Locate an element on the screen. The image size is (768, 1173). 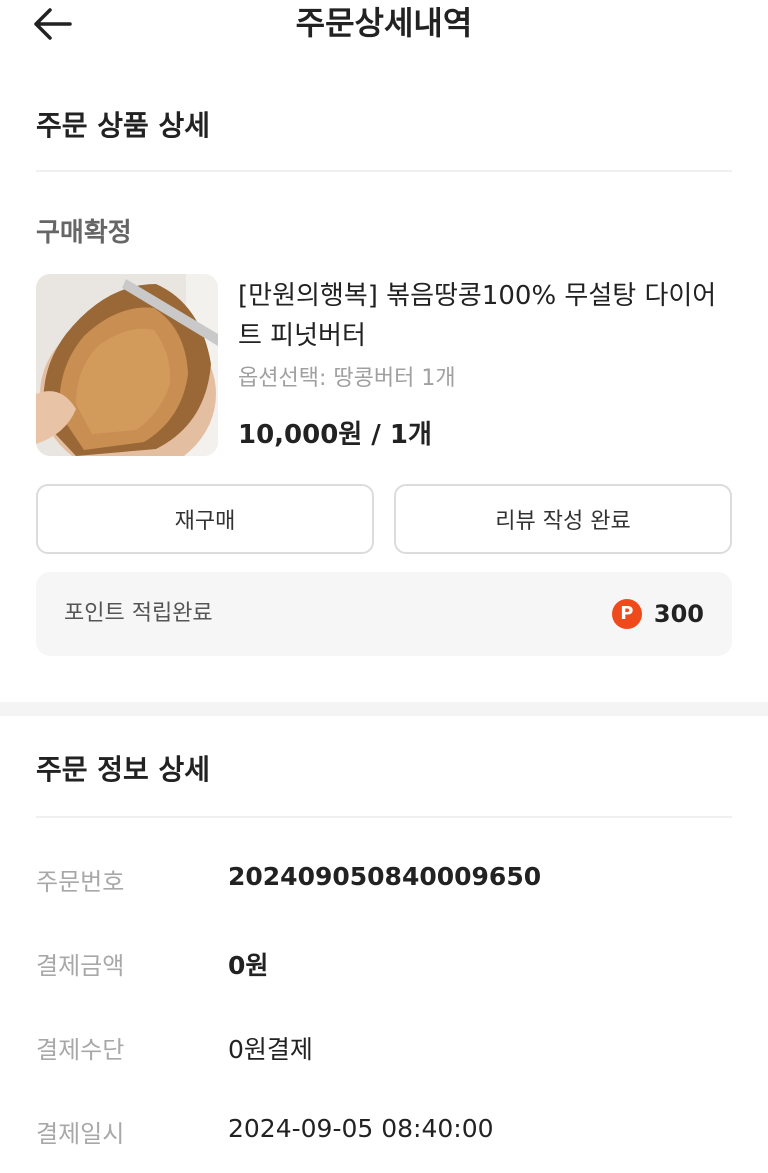
points-value: 300 is located at coordinates (678, 614).